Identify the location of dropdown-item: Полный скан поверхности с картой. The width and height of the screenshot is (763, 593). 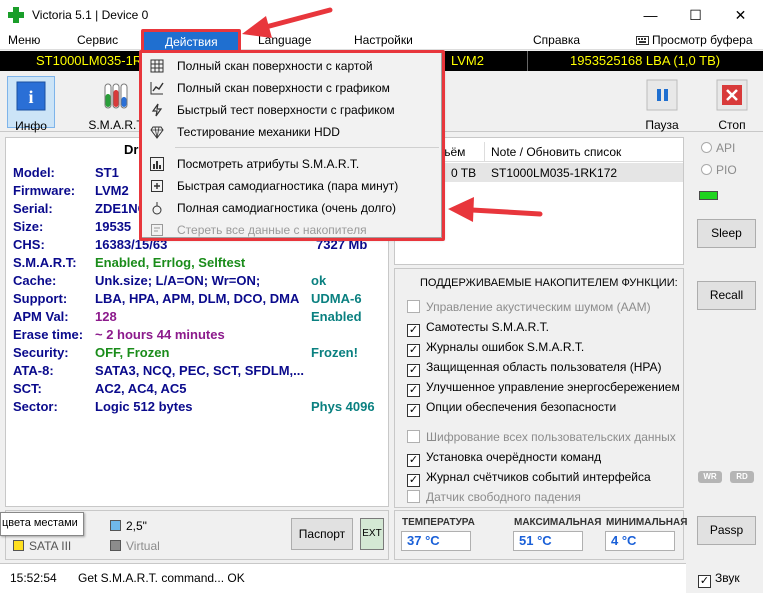
(291, 66).